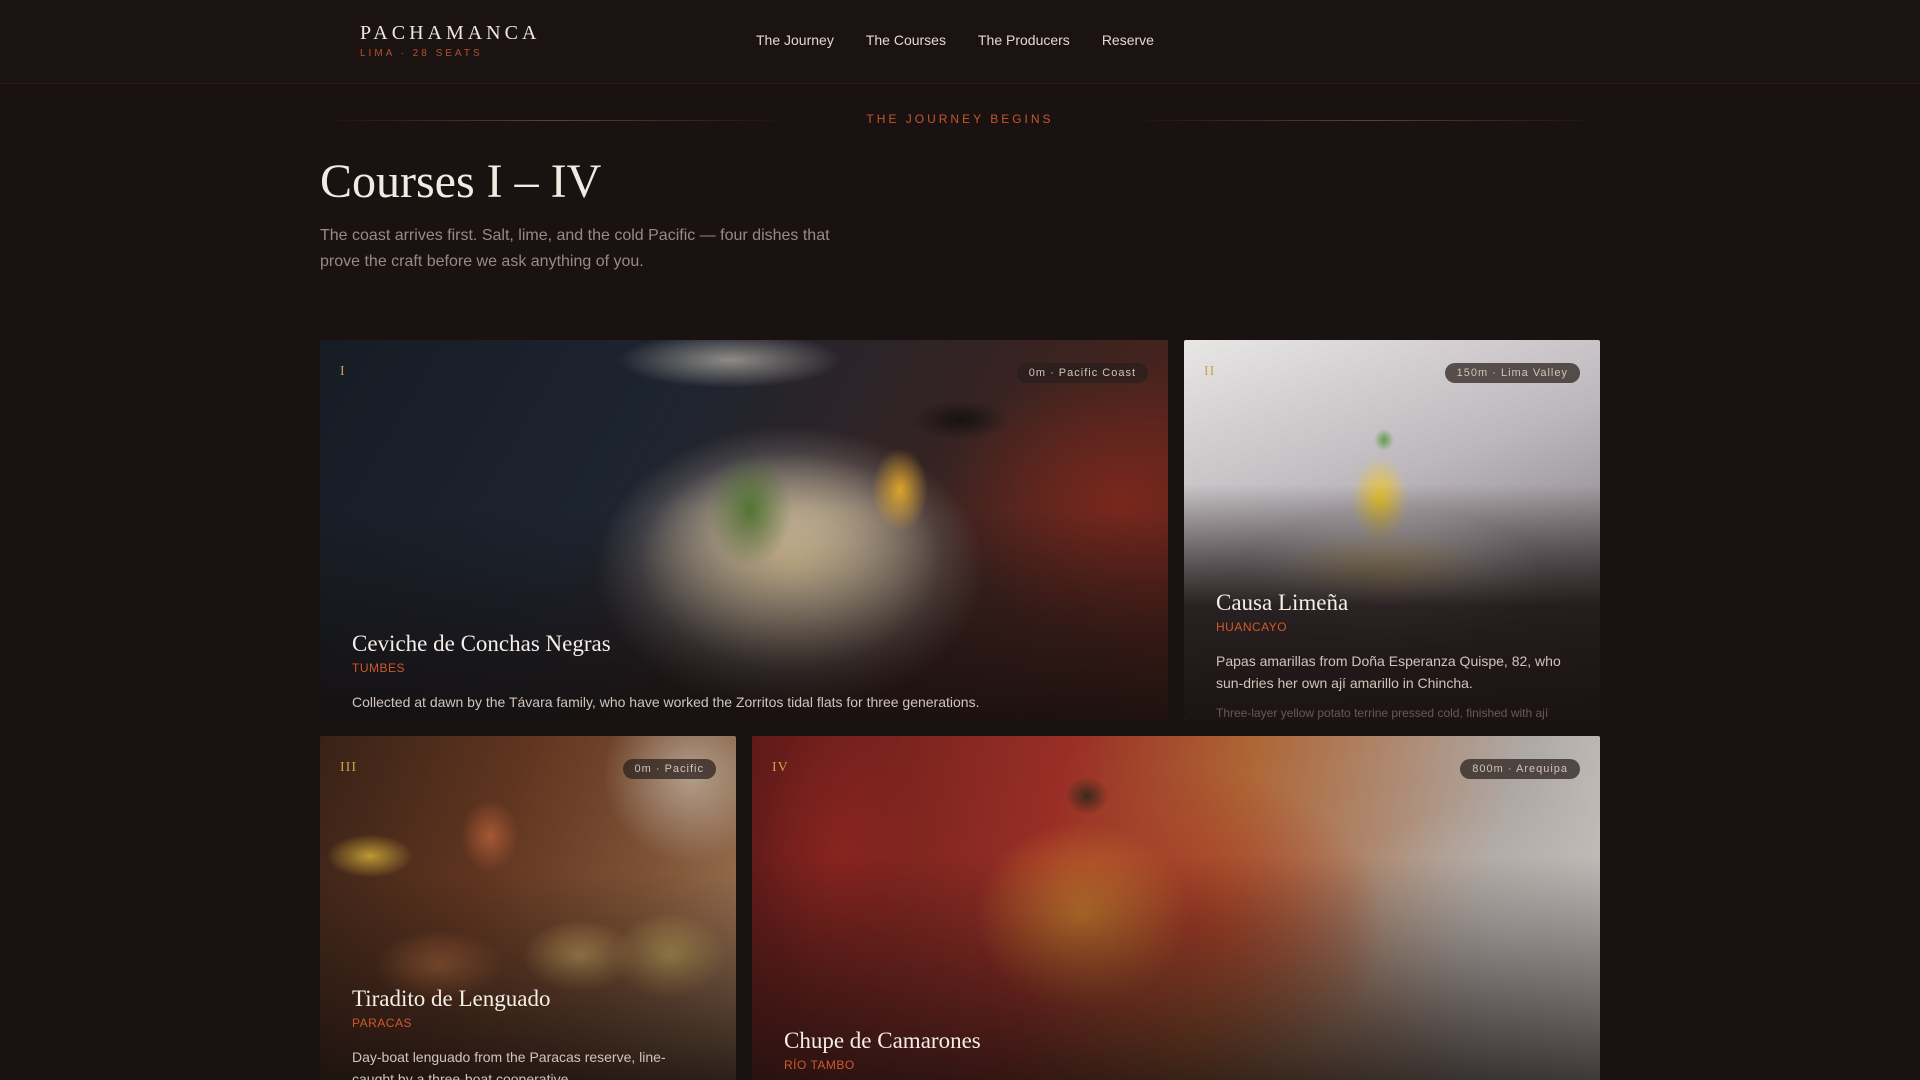  I want to click on section-eyebrow: THE JOURNEY BEGINS, so click(960, 119).